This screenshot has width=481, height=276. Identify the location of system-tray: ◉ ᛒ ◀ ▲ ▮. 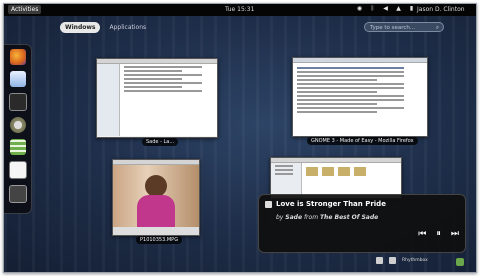
(385, 8).